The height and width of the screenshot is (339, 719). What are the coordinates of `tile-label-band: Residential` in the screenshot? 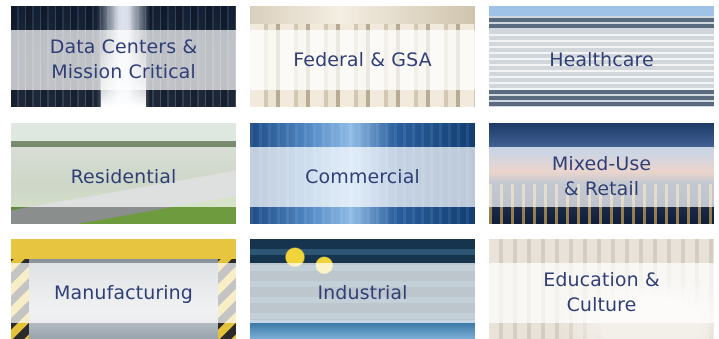 It's located at (123, 177).